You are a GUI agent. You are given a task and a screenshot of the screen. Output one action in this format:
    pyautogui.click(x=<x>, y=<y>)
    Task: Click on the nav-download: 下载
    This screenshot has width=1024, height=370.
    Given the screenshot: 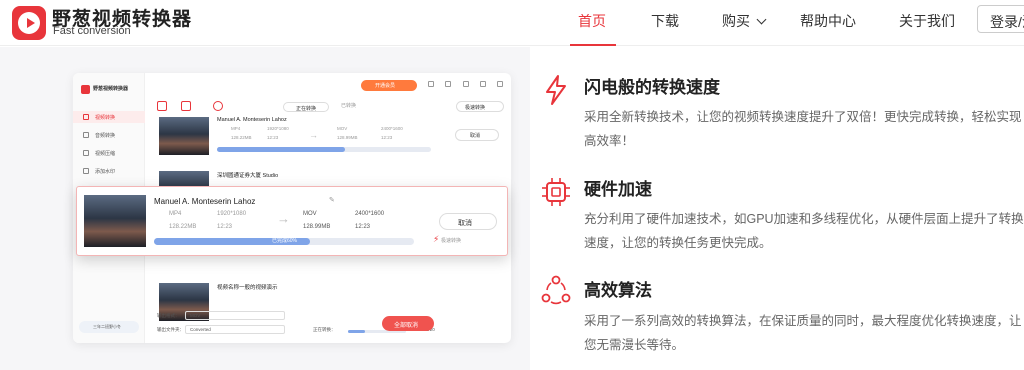 What is the action you would take?
    pyautogui.click(x=665, y=21)
    